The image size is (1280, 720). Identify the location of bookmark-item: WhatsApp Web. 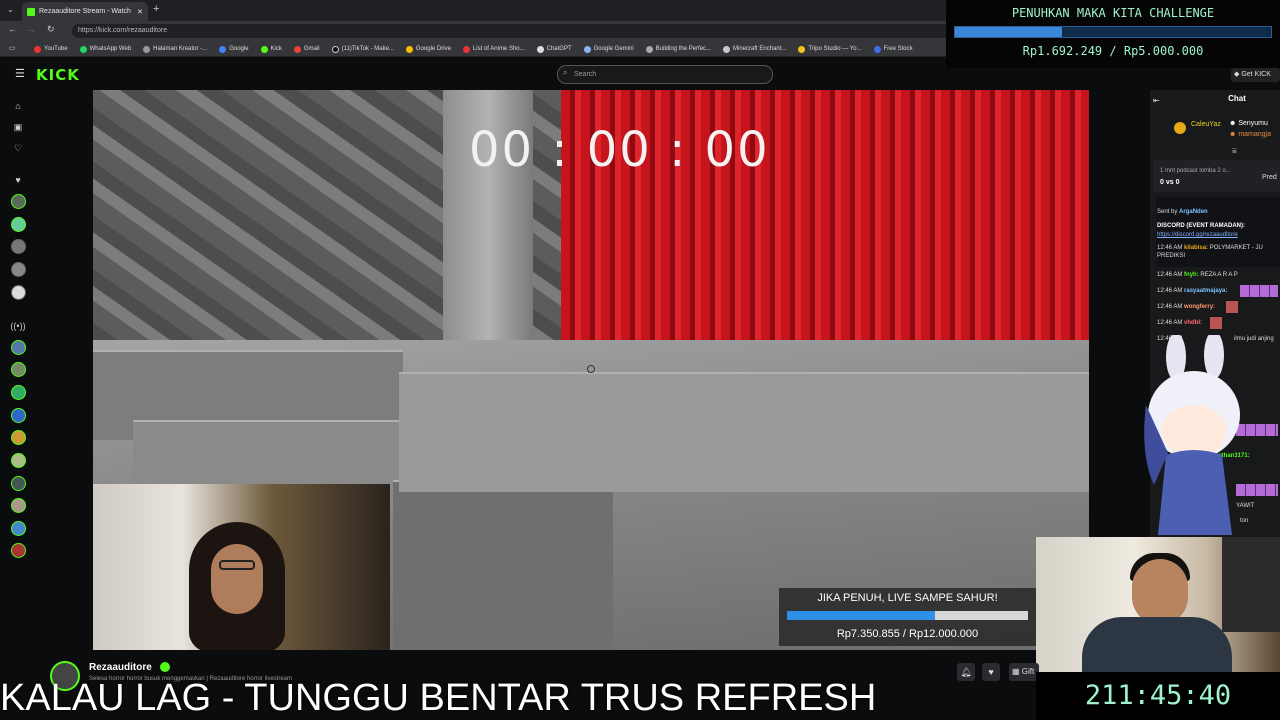
(106, 49).